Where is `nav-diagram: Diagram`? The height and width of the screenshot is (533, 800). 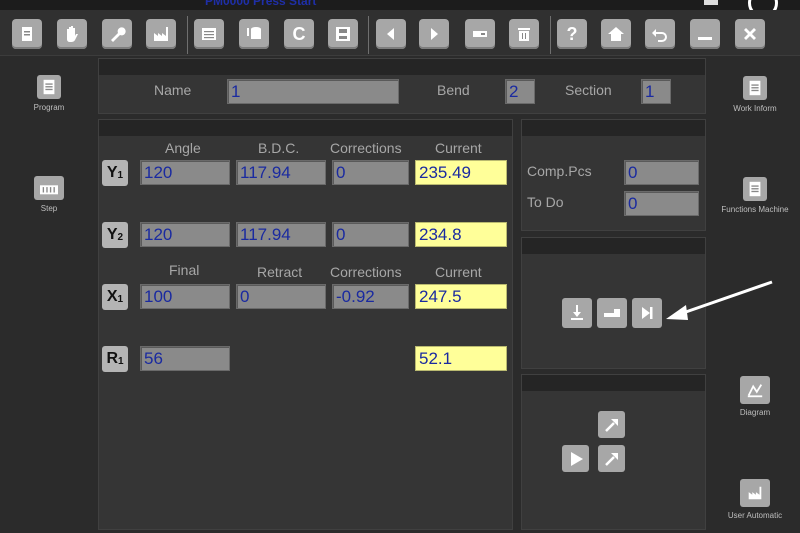 nav-diagram: Diagram is located at coordinates (755, 396).